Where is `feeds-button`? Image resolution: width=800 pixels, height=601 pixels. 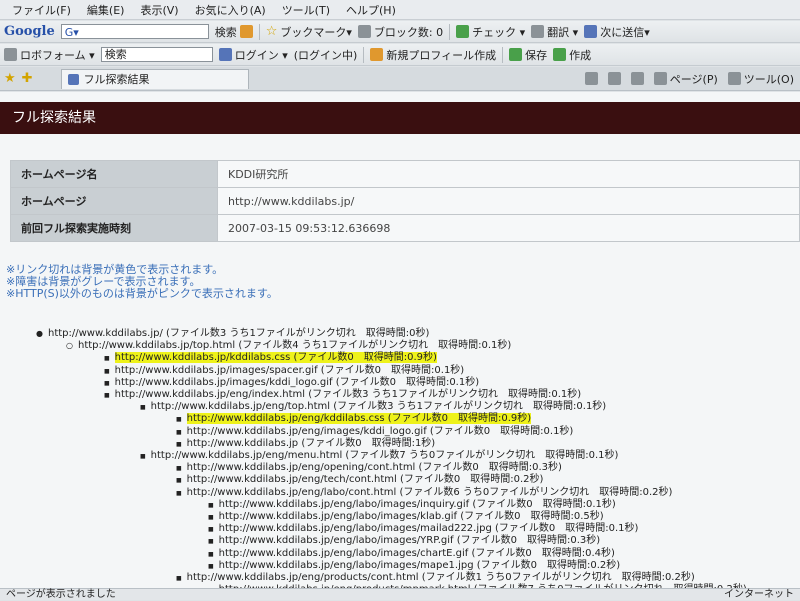 feeds-button is located at coordinates (614, 78).